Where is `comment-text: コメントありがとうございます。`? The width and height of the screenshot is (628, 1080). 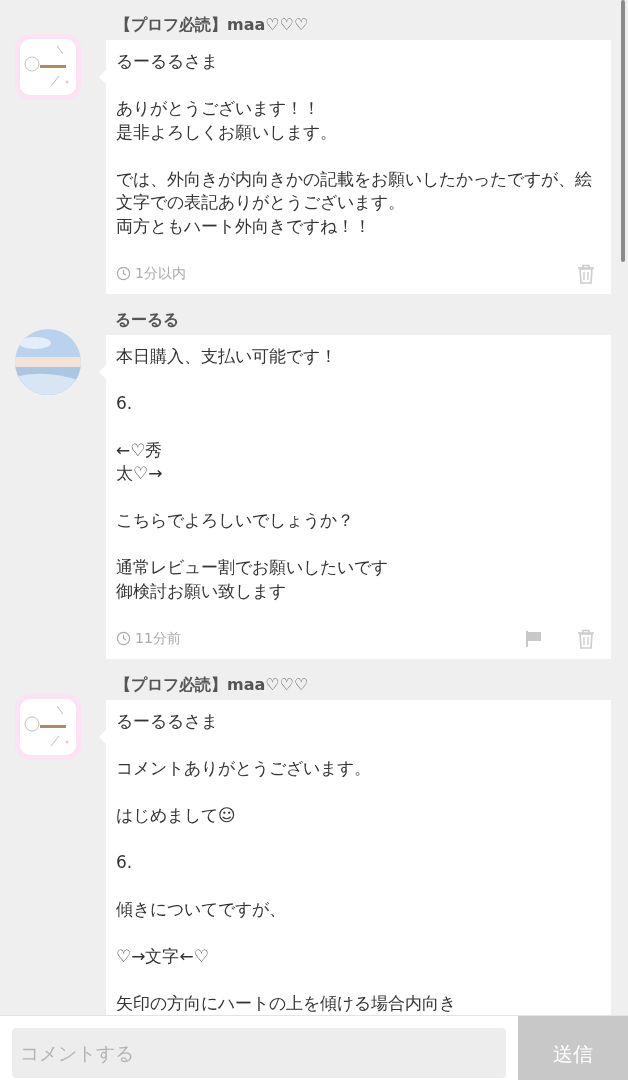 comment-text: コメントありがとうございます。 is located at coordinates (243, 768).